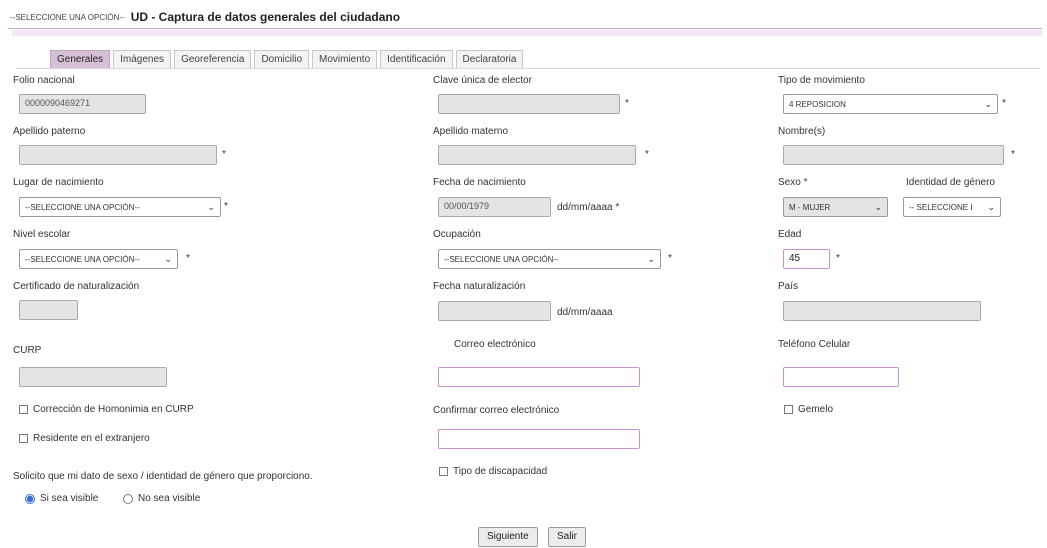 Image resolution: width=1047 pixels, height=548 pixels. I want to click on lugar-nac-value: --SELECCIONE UNA OPCIÓN--, so click(82, 207).